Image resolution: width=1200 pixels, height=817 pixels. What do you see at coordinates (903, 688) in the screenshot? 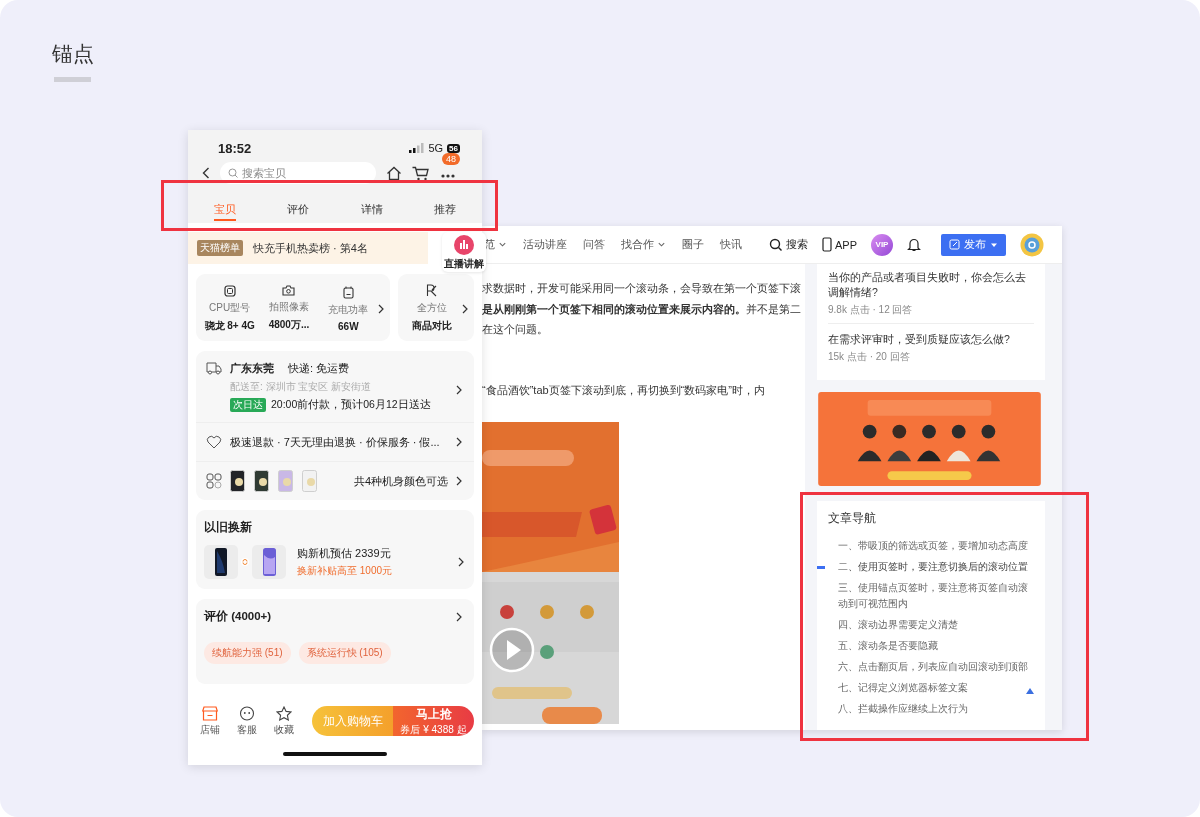
I see `toc-link: 七、记得定义浏览器标签文案` at bounding box center [903, 688].